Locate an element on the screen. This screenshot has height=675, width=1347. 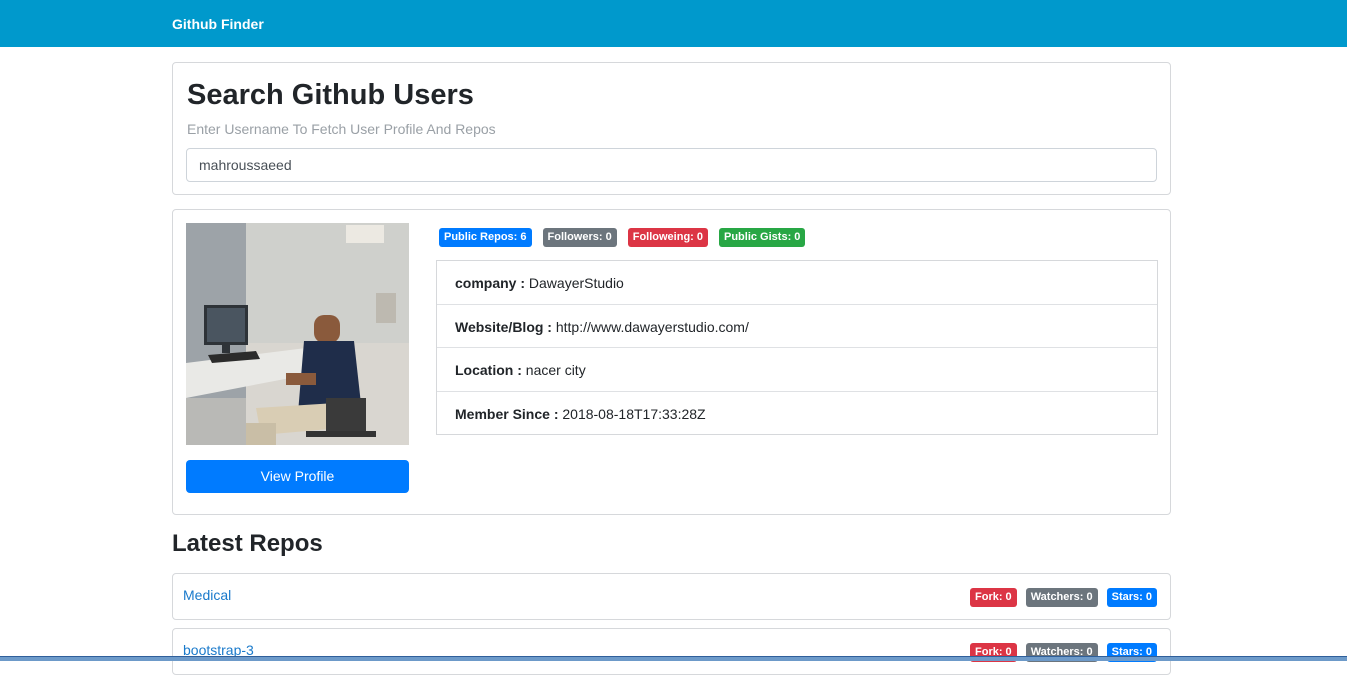
search-title: Search Github Users is located at coordinates (330, 95).